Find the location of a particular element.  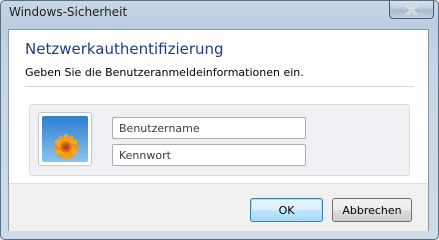

password-field is located at coordinates (209, 155).